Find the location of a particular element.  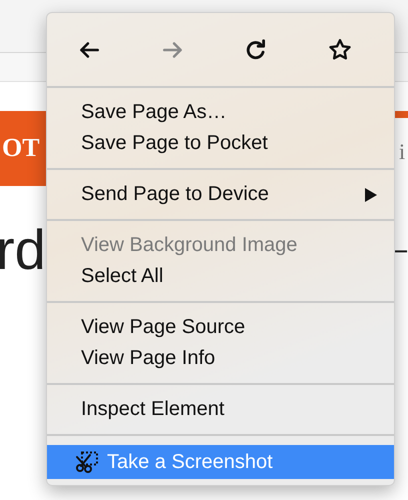

nav-link-text: i is located at coordinates (402, 152).